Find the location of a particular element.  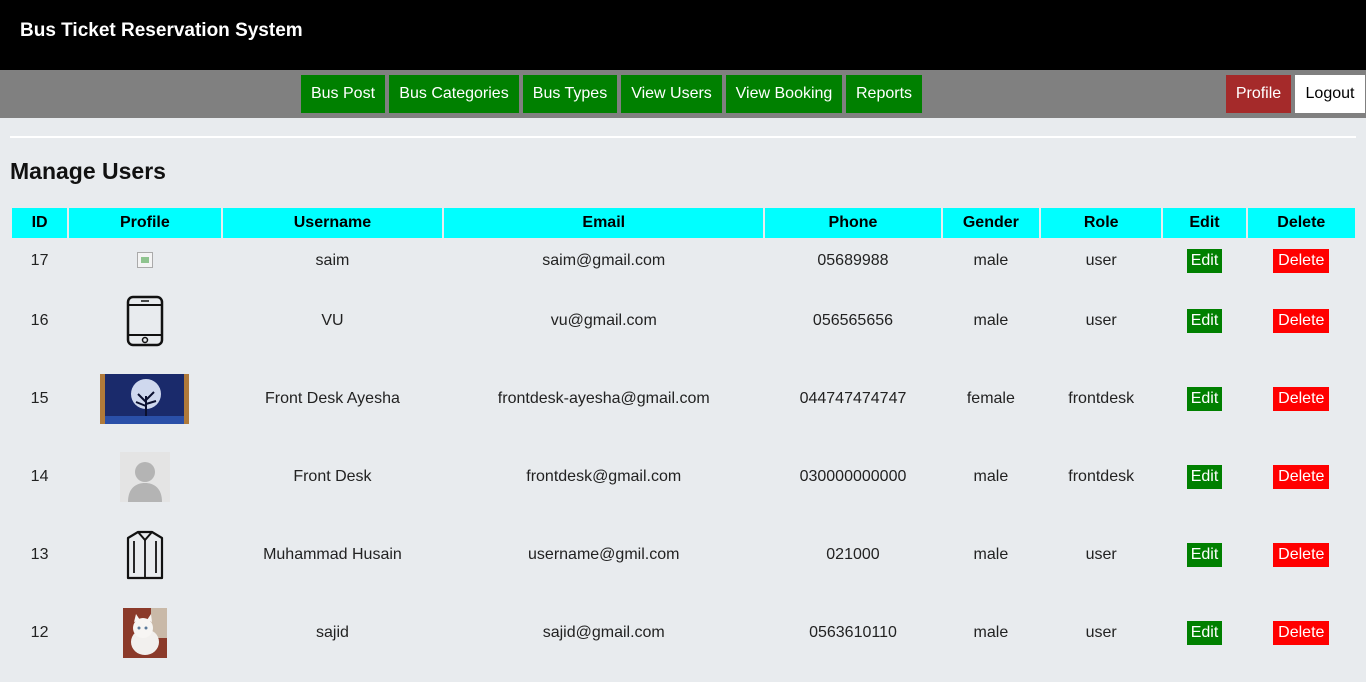

profile-button: Profile is located at coordinates (1258, 94).